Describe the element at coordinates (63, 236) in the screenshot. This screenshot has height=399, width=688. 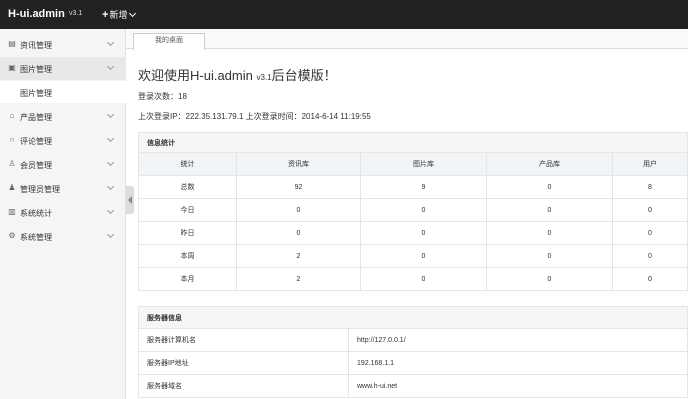
I see `sidebar-item-system: ⚙ 系统管理` at that location.